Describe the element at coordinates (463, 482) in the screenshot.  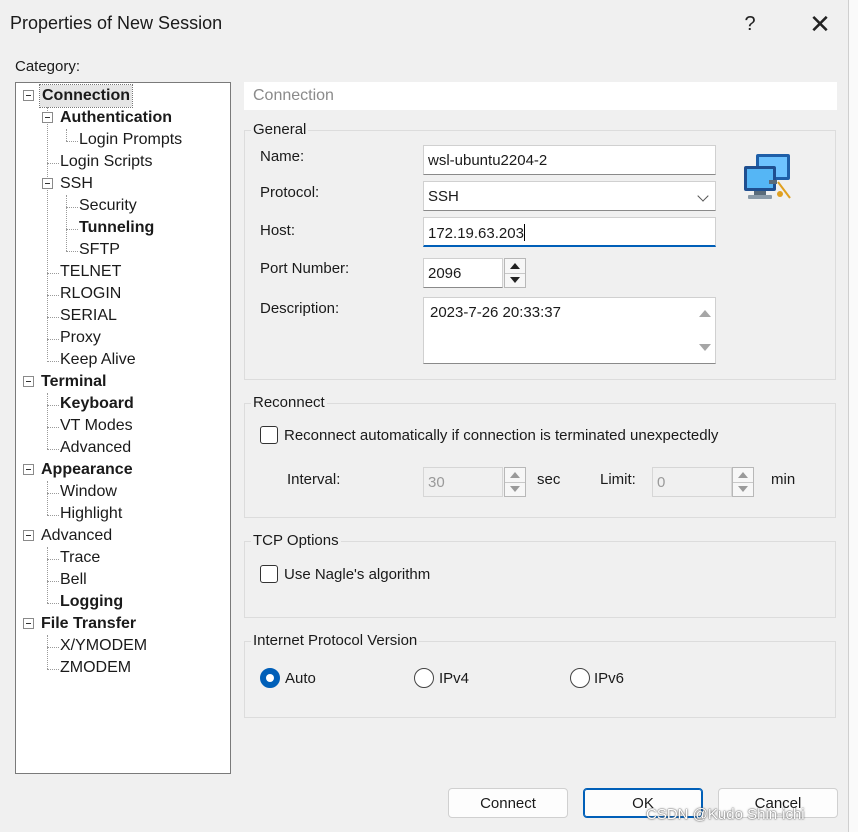
I see `interval-field: 30` at that location.